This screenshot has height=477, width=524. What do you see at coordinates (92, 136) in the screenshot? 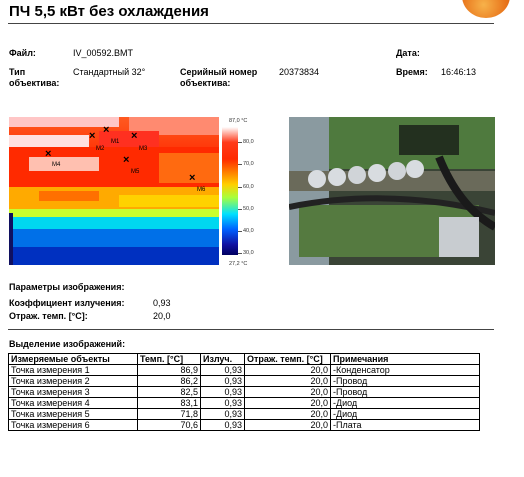
I see `marker-cross-m2: ×` at bounding box center [92, 136].